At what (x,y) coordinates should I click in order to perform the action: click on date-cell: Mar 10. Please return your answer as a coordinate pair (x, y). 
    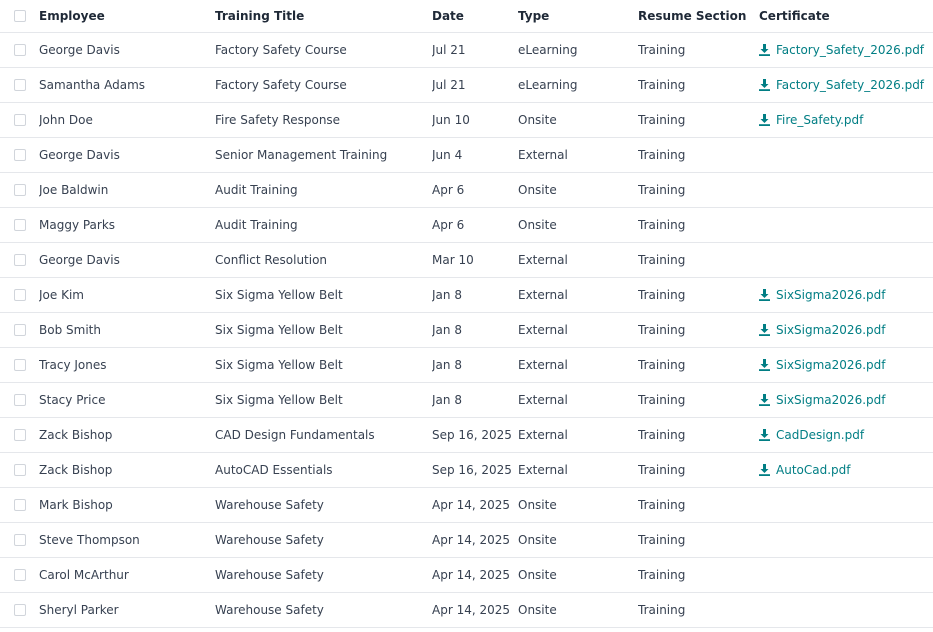
    Looking at the image, I should click on (475, 260).